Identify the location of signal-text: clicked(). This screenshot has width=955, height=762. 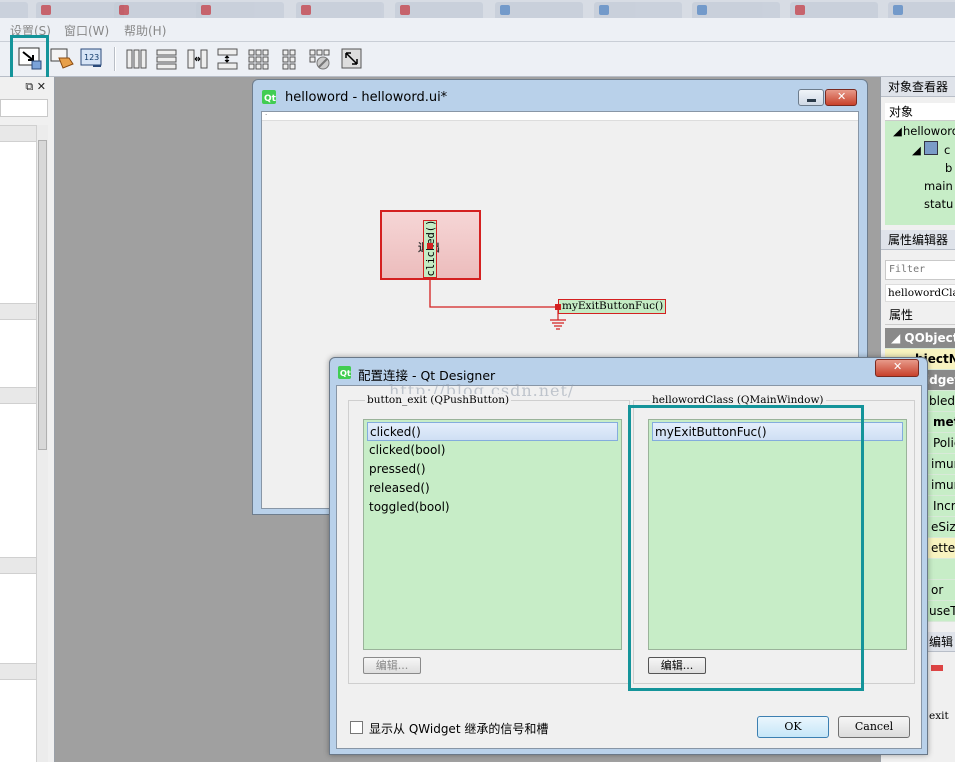
(431, 248).